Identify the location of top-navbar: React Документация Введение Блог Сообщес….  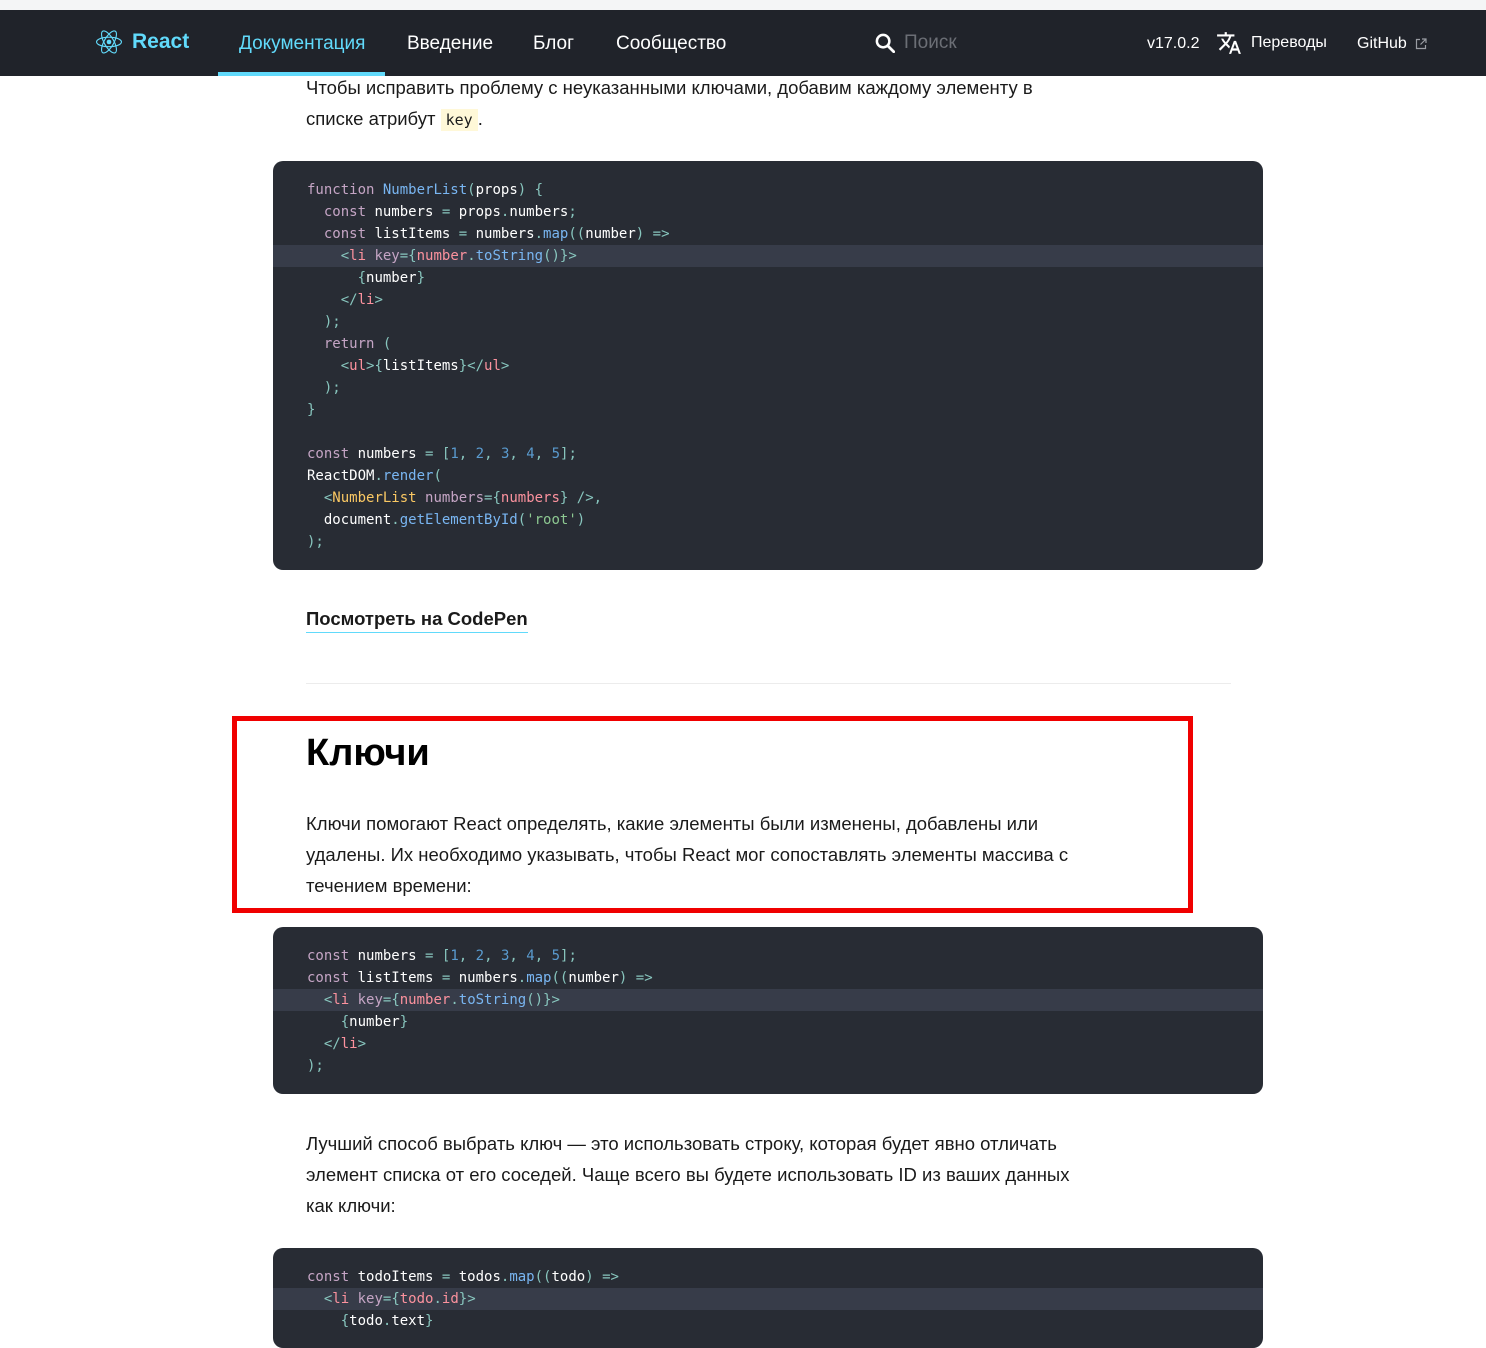
(743, 43).